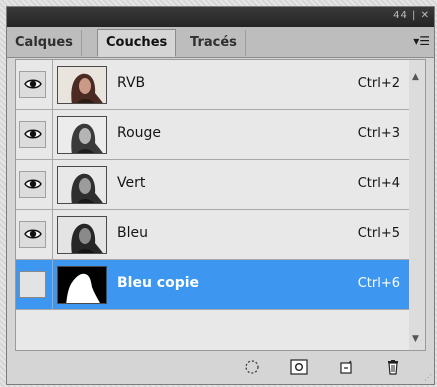 The width and height of the screenshot is (437, 387). I want to click on load-selection-button, so click(252, 367).